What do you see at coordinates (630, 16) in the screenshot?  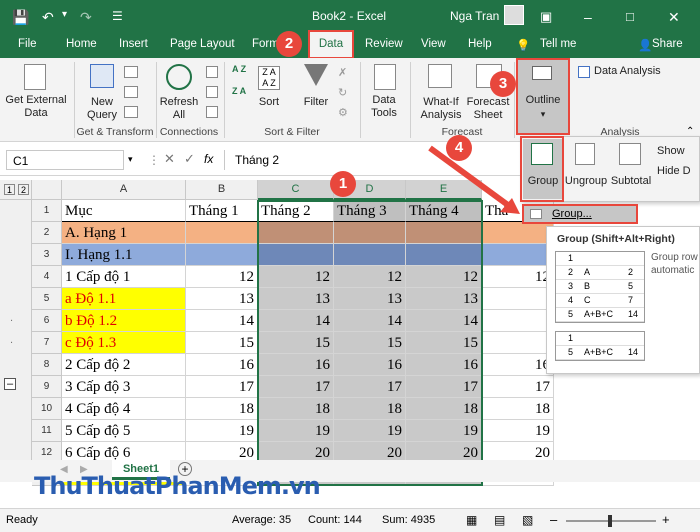 I see `restore-icon: □` at bounding box center [630, 16].